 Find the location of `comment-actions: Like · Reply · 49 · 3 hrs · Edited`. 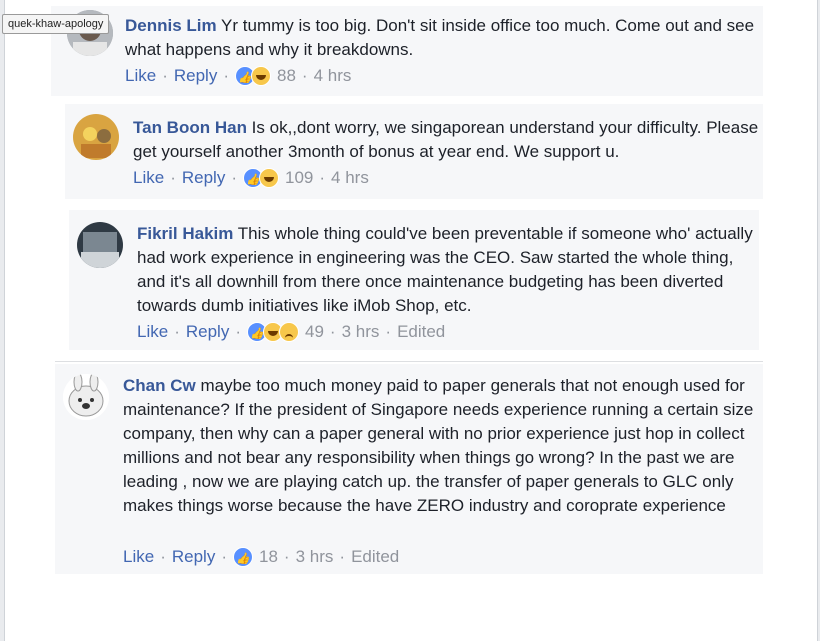

comment-actions: Like · Reply · 49 · 3 hrs · Edited is located at coordinates (291, 333).